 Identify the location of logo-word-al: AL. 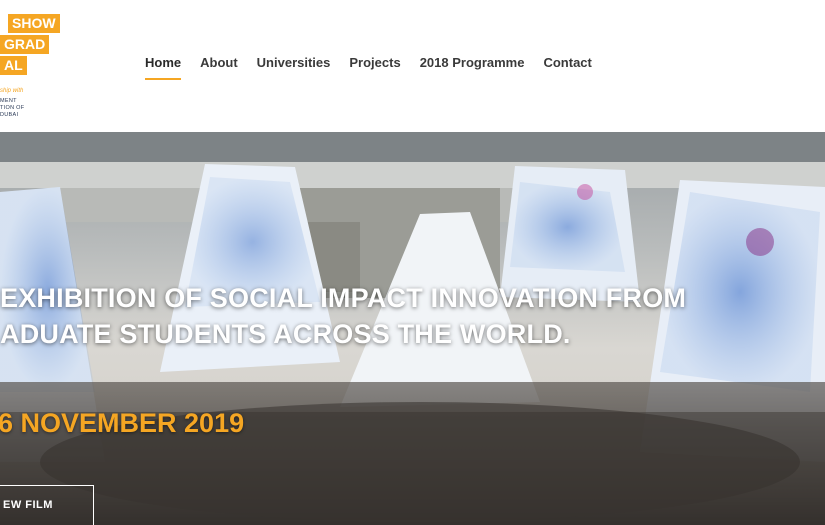
(13, 65).